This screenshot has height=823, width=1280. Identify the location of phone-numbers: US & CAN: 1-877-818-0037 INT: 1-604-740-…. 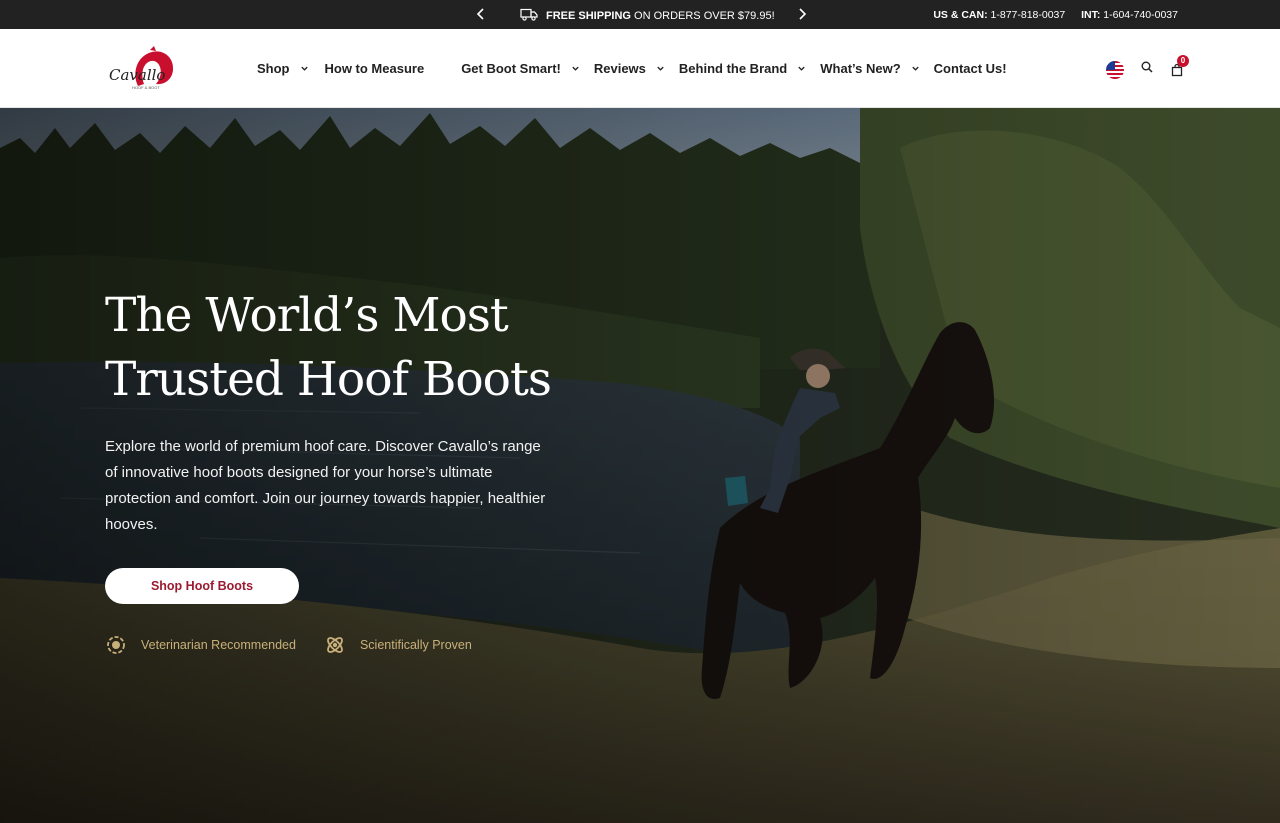
(1055, 15).